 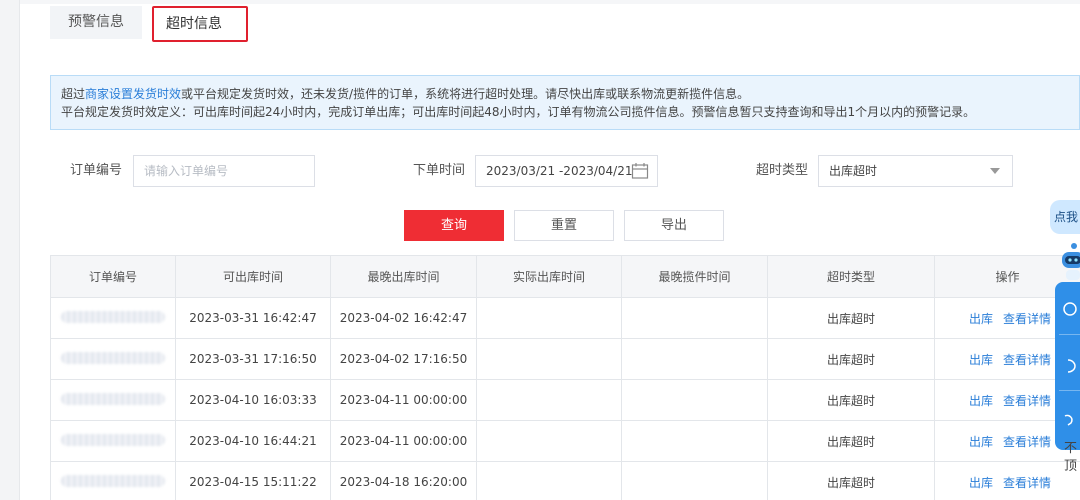 What do you see at coordinates (200, 24) in the screenshot?
I see `tab-timeout-info: 超时信息` at bounding box center [200, 24].